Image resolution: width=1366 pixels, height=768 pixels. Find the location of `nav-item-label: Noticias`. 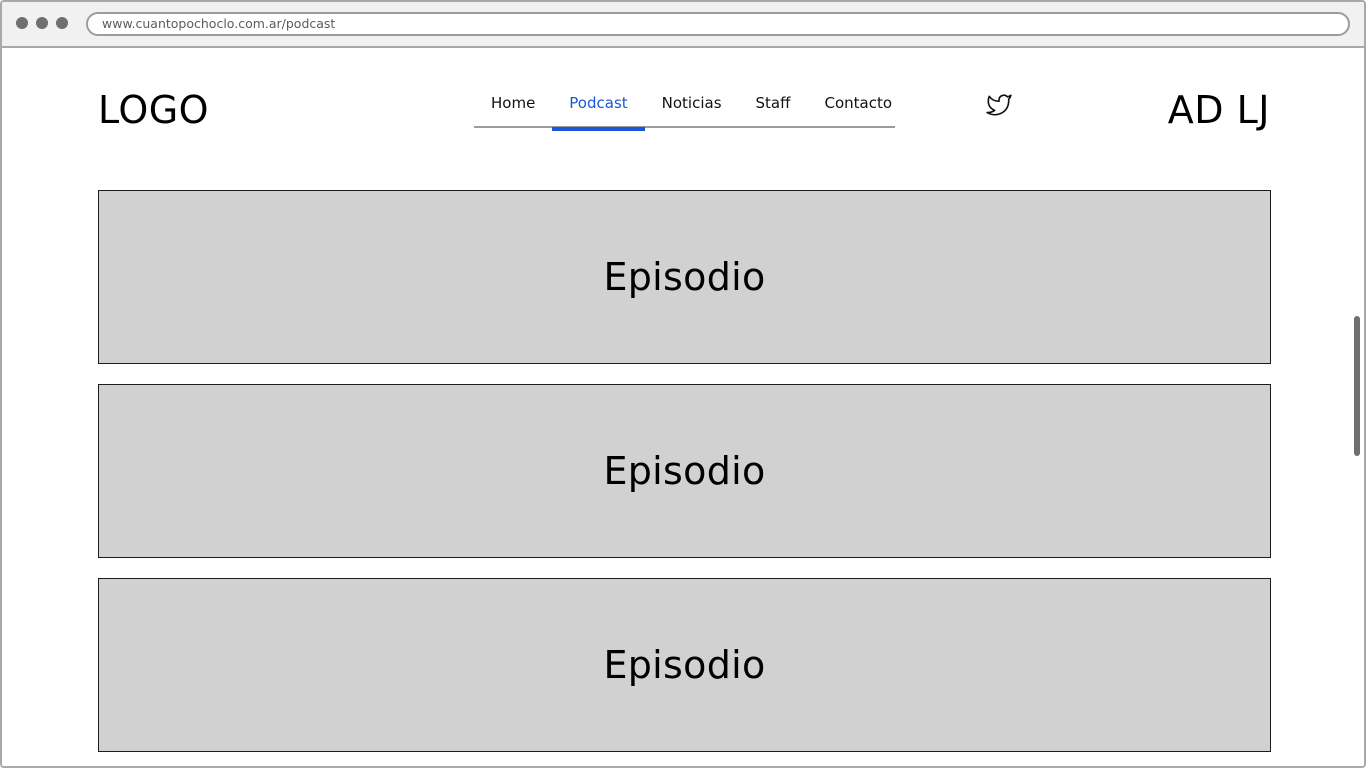

nav-item-label: Noticias is located at coordinates (691, 103).